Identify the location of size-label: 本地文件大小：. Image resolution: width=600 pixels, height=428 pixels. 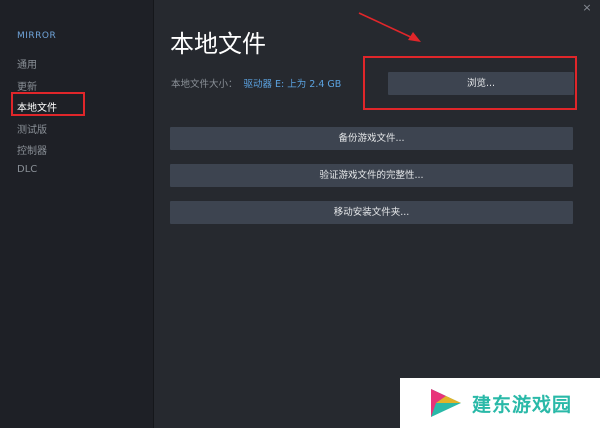
(204, 84).